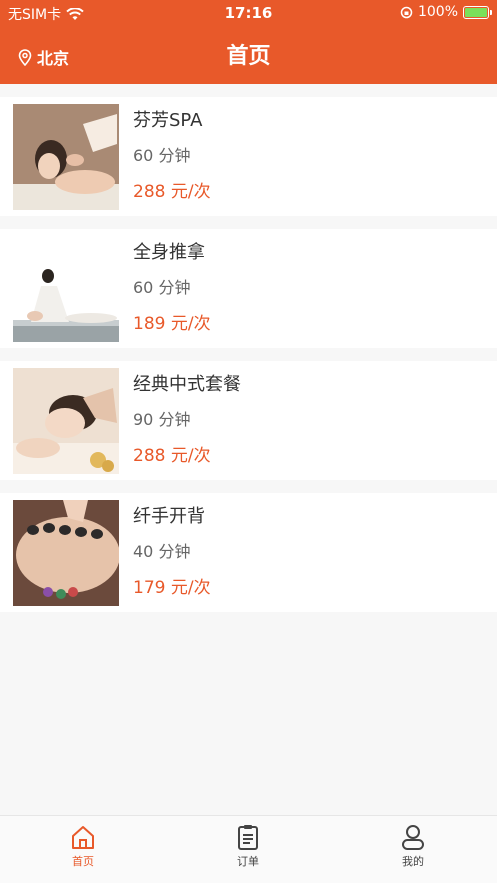 Image resolution: width=497 pixels, height=883 pixels. What do you see at coordinates (248, 156) in the screenshot?
I see `service-item: 芬芳SPA 60 分钟 288 元/次` at bounding box center [248, 156].